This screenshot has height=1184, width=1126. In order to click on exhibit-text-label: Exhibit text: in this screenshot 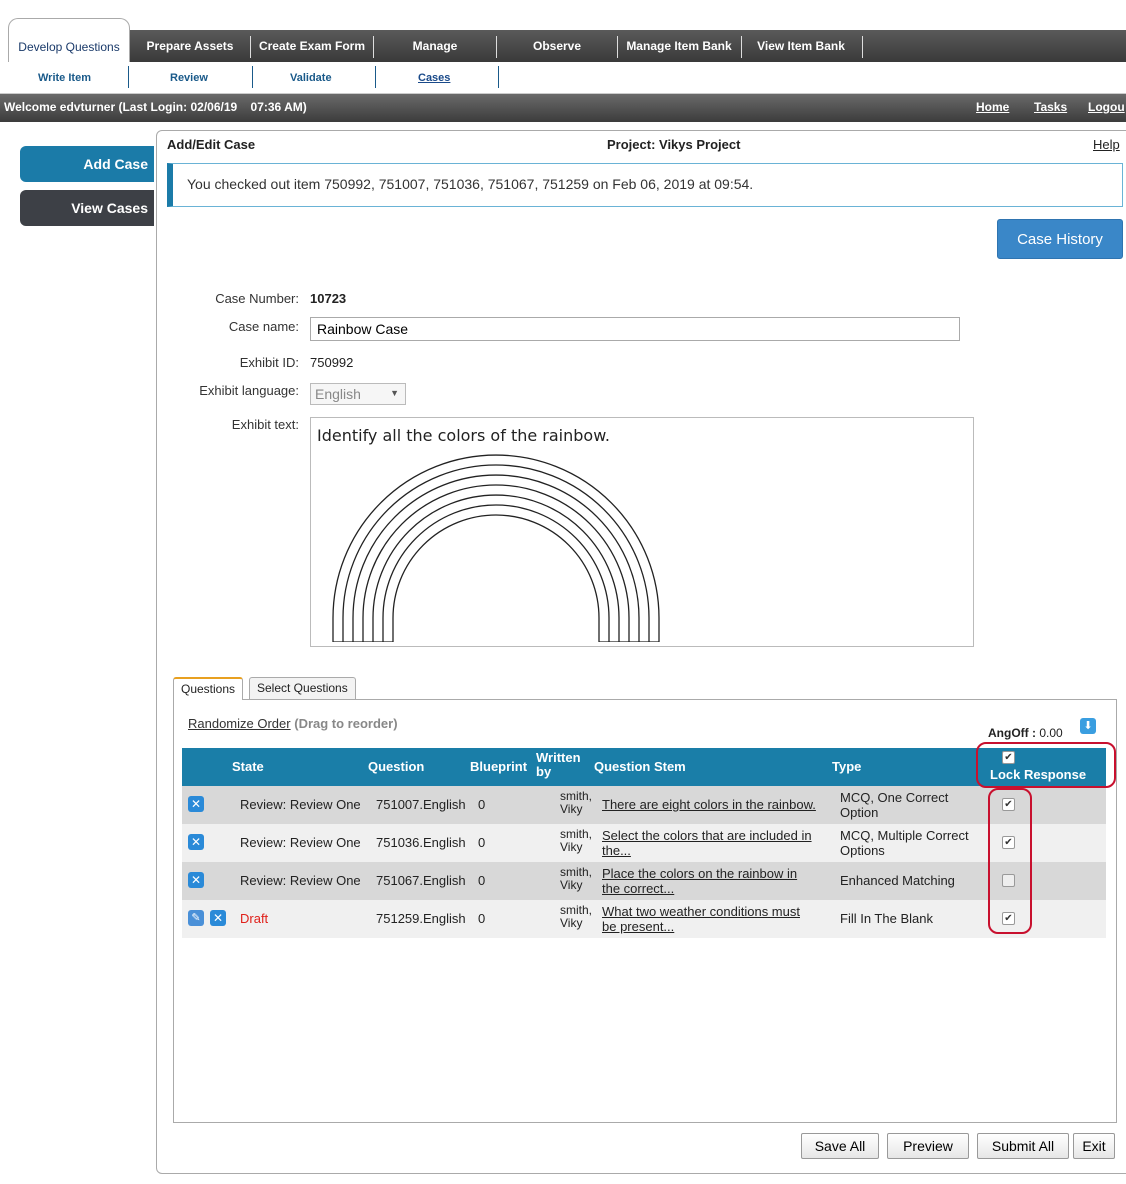, I will do `click(265, 424)`.